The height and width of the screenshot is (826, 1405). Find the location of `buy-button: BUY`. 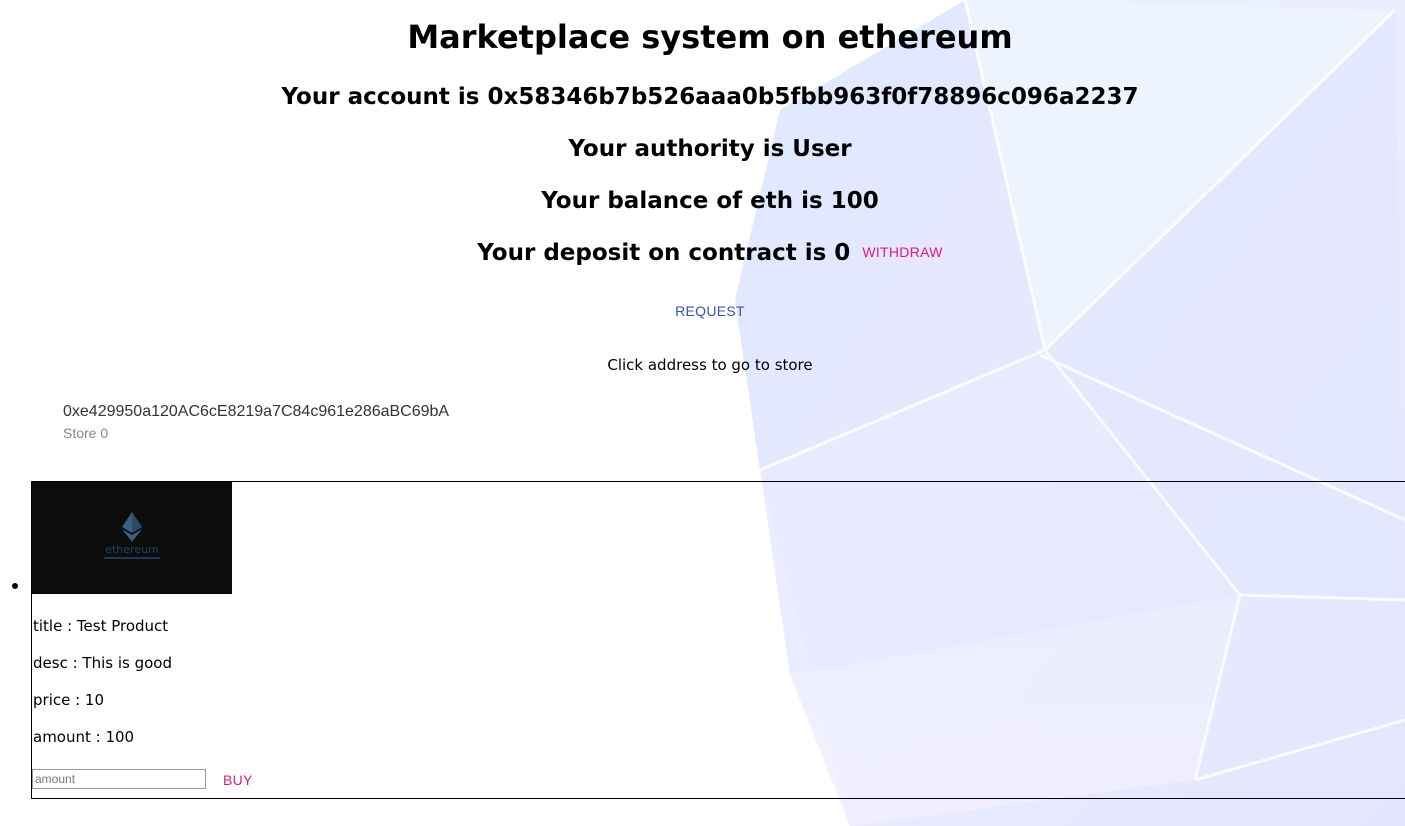

buy-button: BUY is located at coordinates (238, 780).